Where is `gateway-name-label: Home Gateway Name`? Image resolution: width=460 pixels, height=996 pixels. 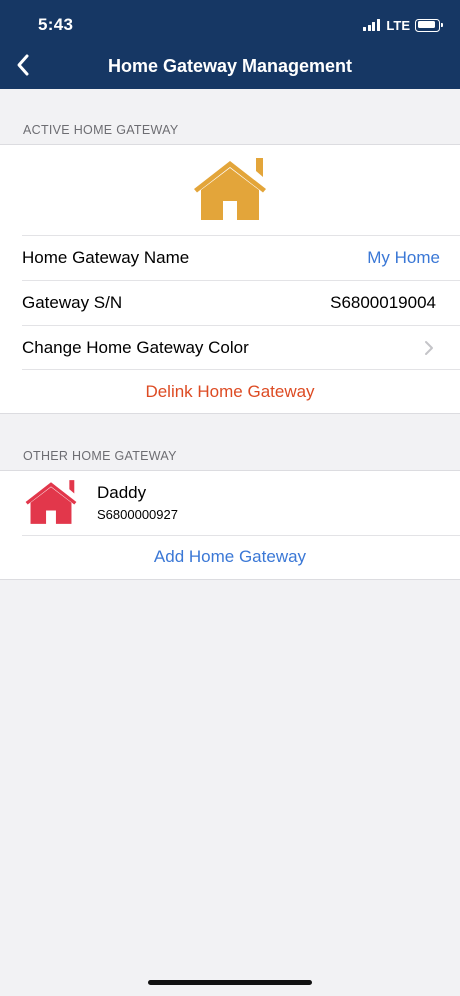 gateway-name-label: Home Gateway Name is located at coordinates (106, 257).